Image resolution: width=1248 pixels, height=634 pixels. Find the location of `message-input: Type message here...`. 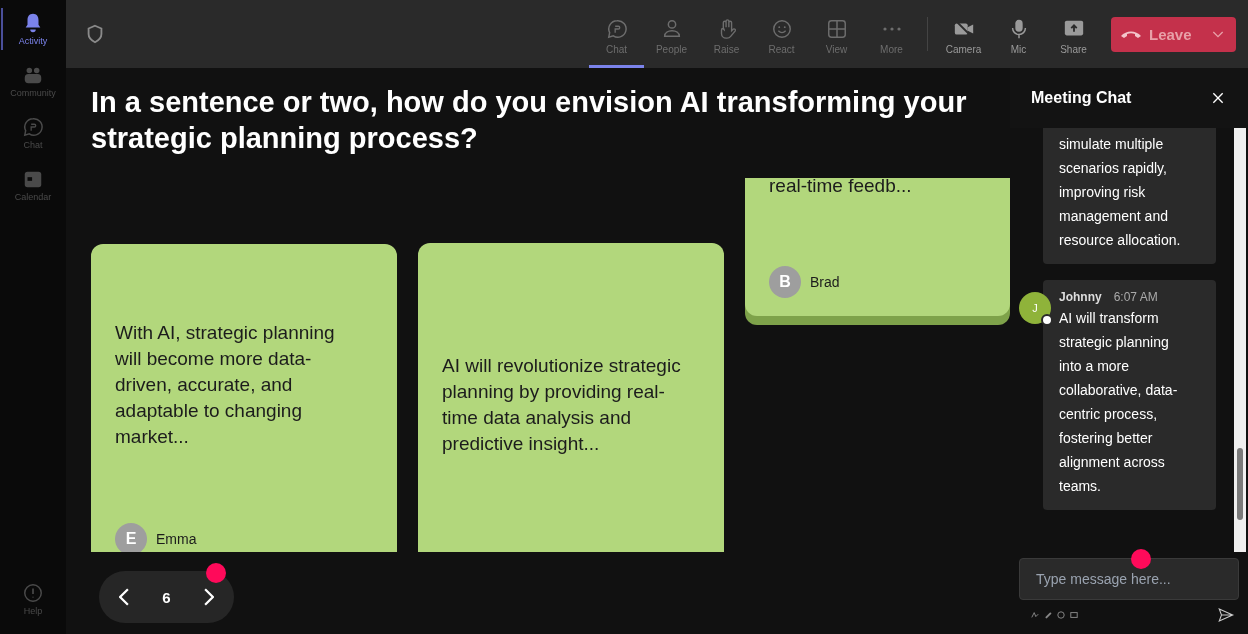

message-input: Type message here... is located at coordinates (1129, 579).